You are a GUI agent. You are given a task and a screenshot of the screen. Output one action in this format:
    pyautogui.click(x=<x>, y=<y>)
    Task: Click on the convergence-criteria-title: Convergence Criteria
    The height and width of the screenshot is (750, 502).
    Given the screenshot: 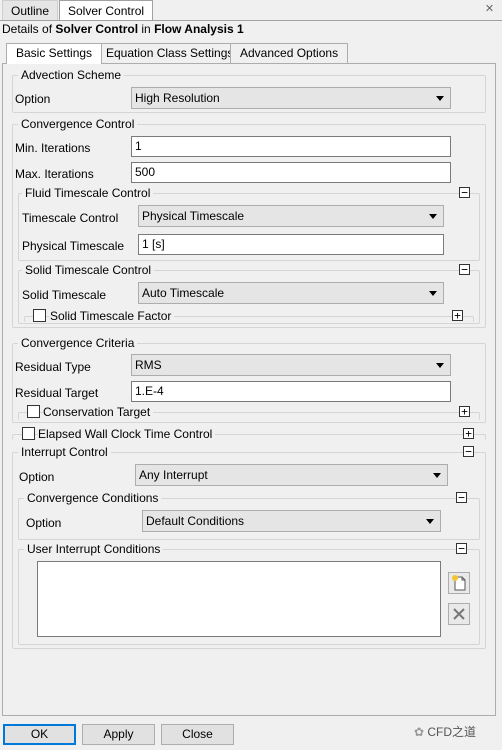 What is the action you would take?
    pyautogui.click(x=78, y=343)
    